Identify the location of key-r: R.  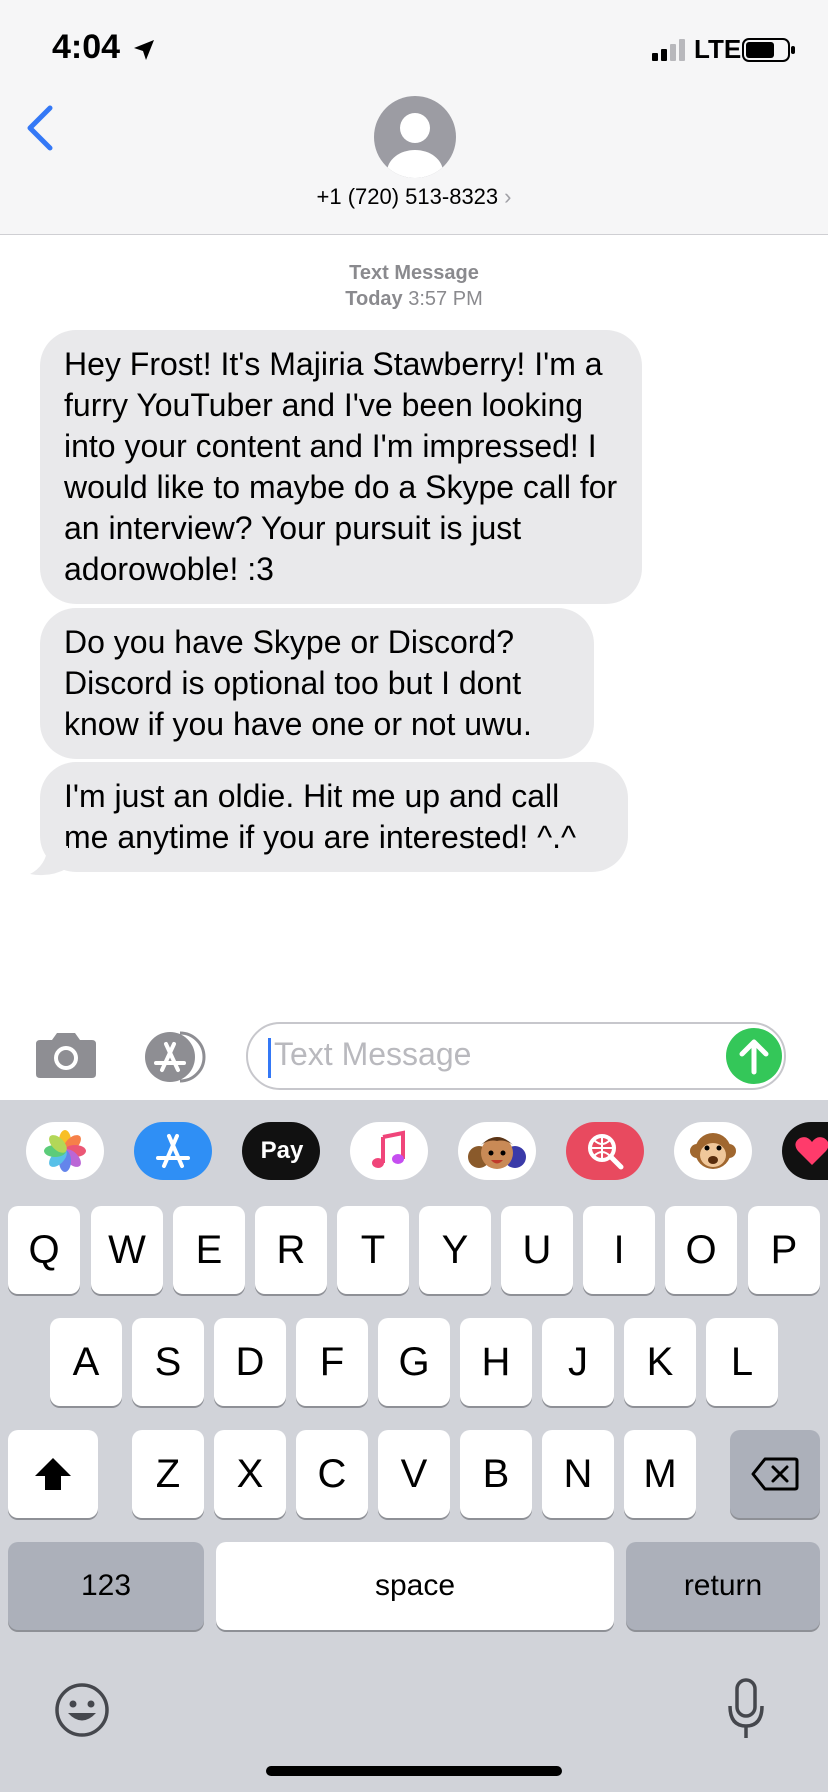
(291, 1250).